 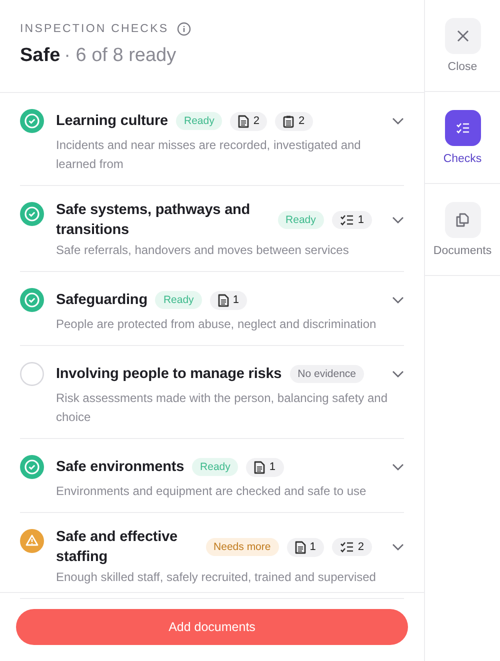 I want to click on close-icon, so click(x=462, y=36).